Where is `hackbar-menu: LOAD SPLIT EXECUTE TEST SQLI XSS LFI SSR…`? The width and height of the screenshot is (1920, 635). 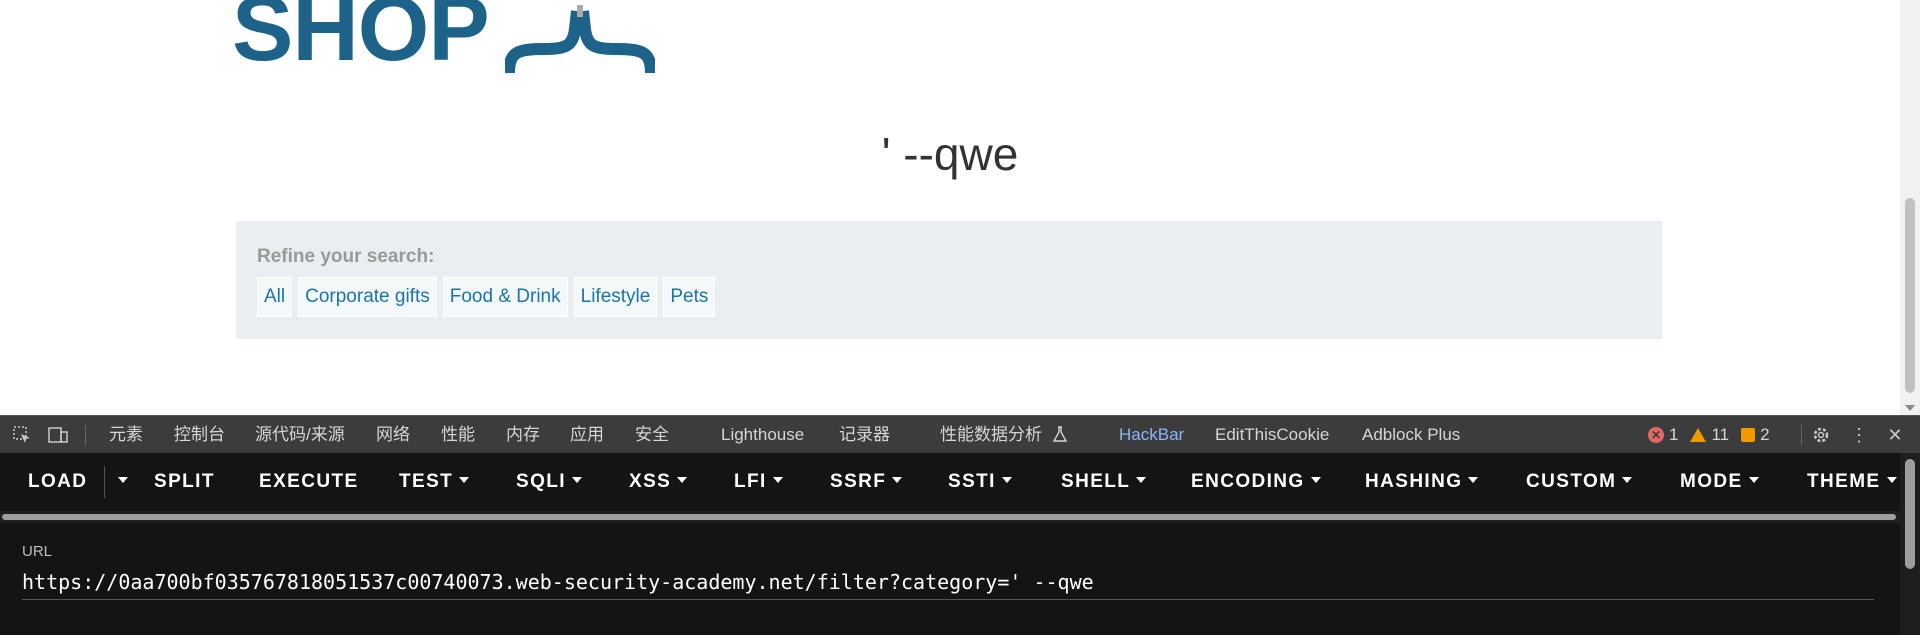
hackbar-menu: LOAD SPLIT EXECUTE TEST SQLI XSS LFI SSR… is located at coordinates (950, 482).